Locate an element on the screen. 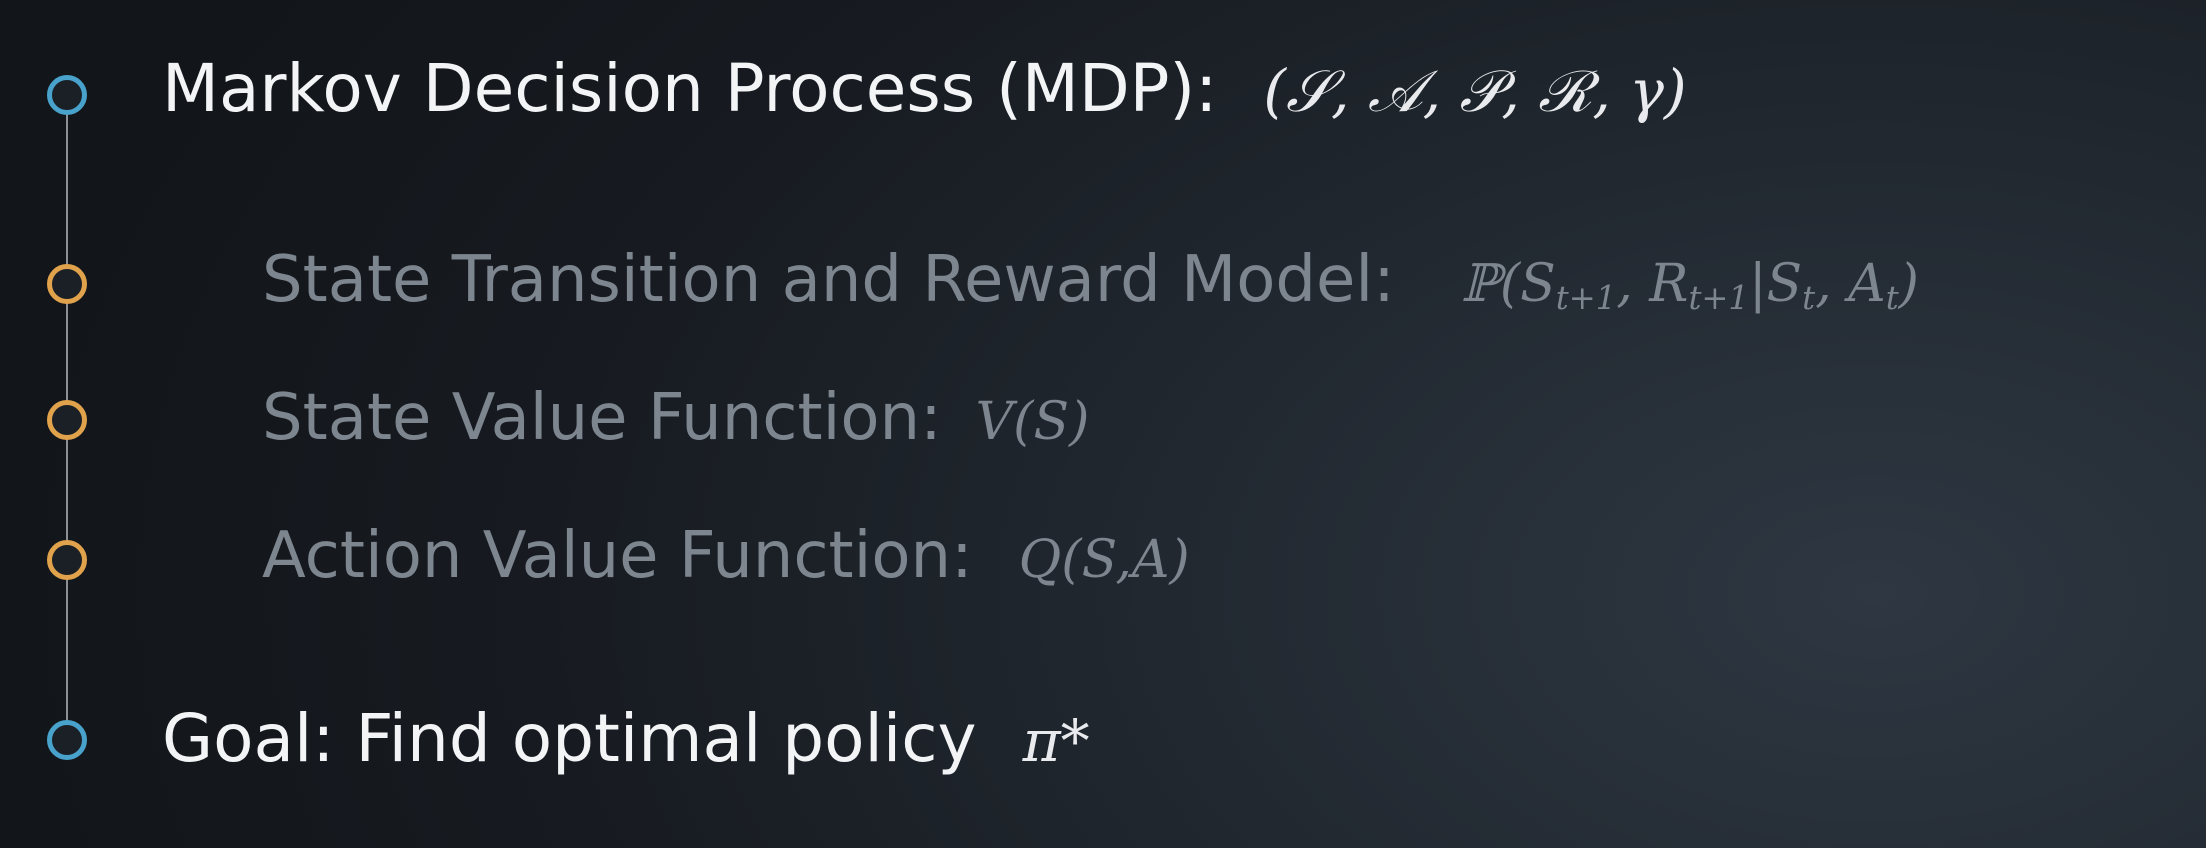 Image resolution: width=2206 pixels, height=848 pixels. item-mdp-label: Markov Decision Process (MDP): is located at coordinates (690, 88).